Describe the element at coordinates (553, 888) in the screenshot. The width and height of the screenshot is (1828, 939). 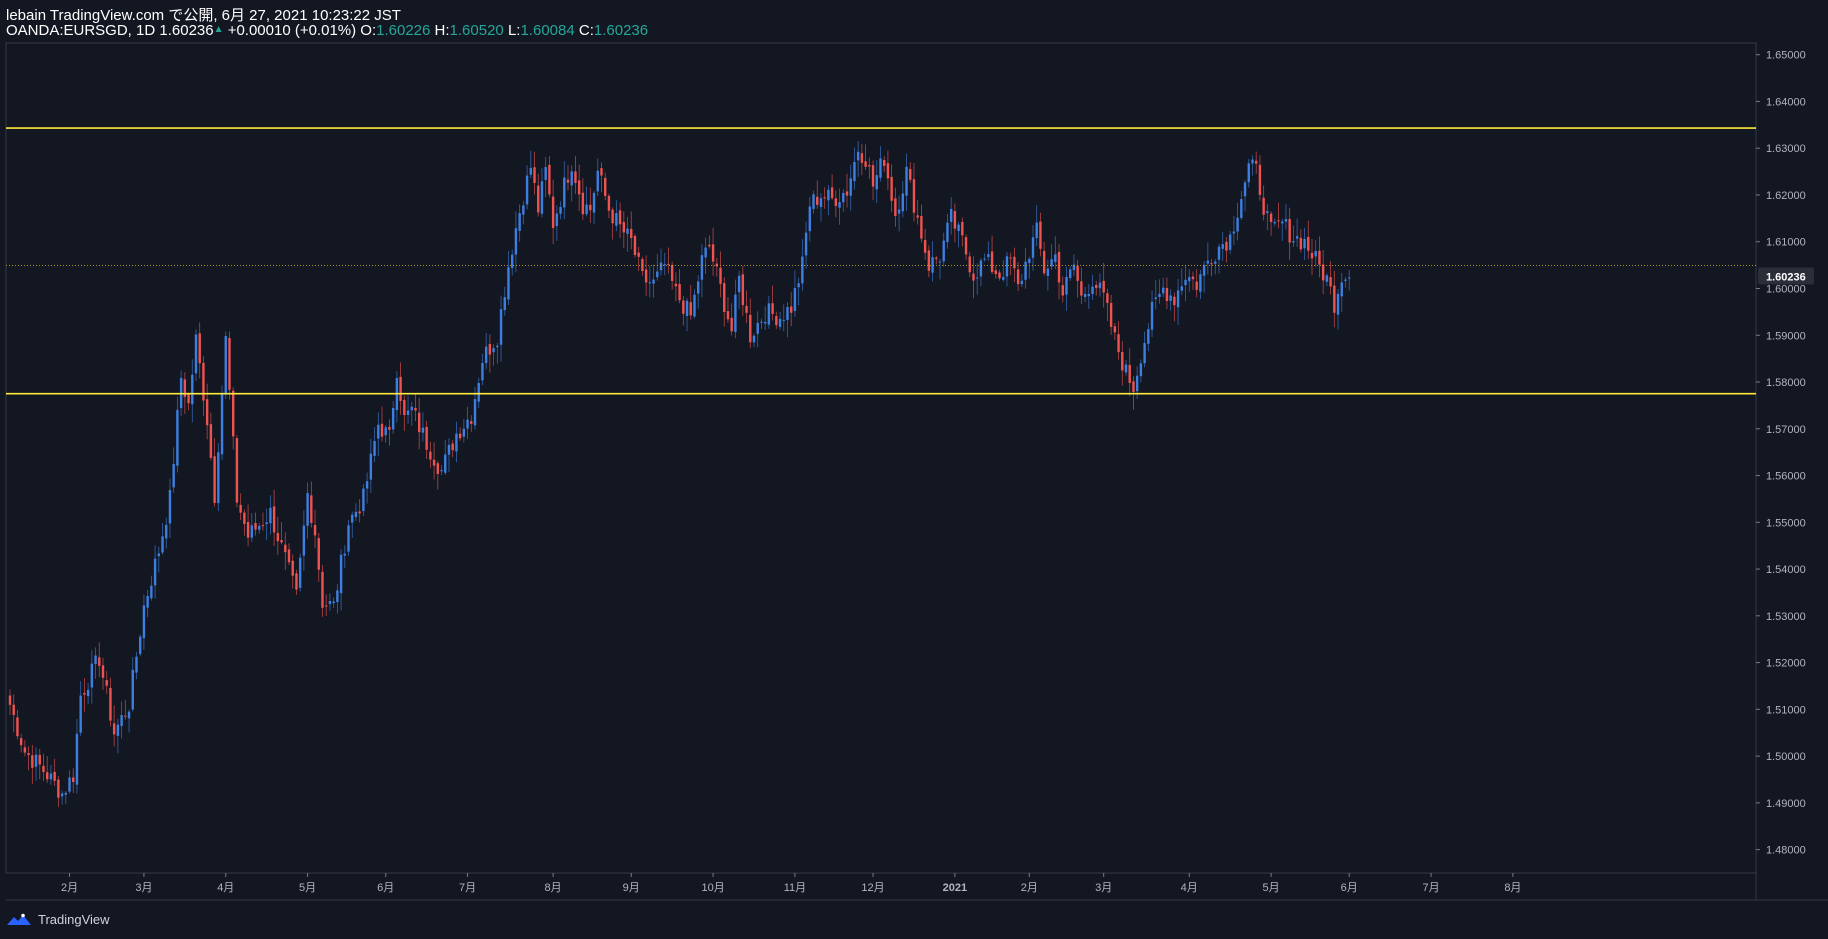
I see `time-tick-label: 8月` at that location.